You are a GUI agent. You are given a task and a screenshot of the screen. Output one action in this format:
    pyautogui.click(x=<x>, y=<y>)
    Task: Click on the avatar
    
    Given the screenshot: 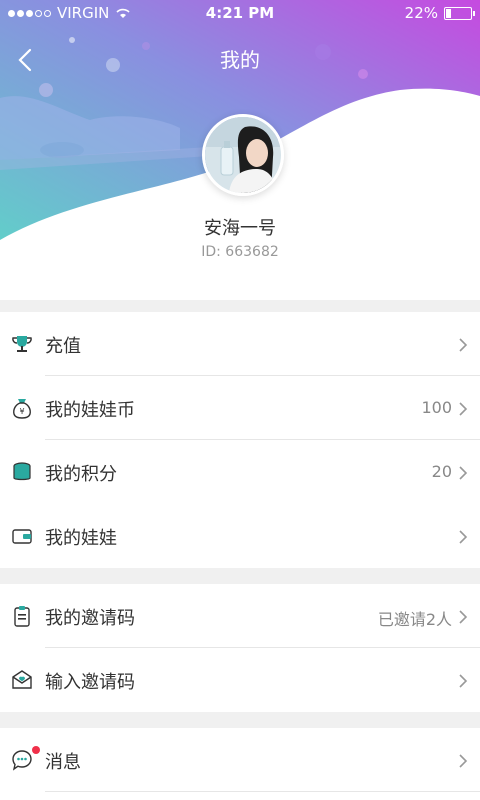 What is the action you would take?
    pyautogui.click(x=243, y=155)
    